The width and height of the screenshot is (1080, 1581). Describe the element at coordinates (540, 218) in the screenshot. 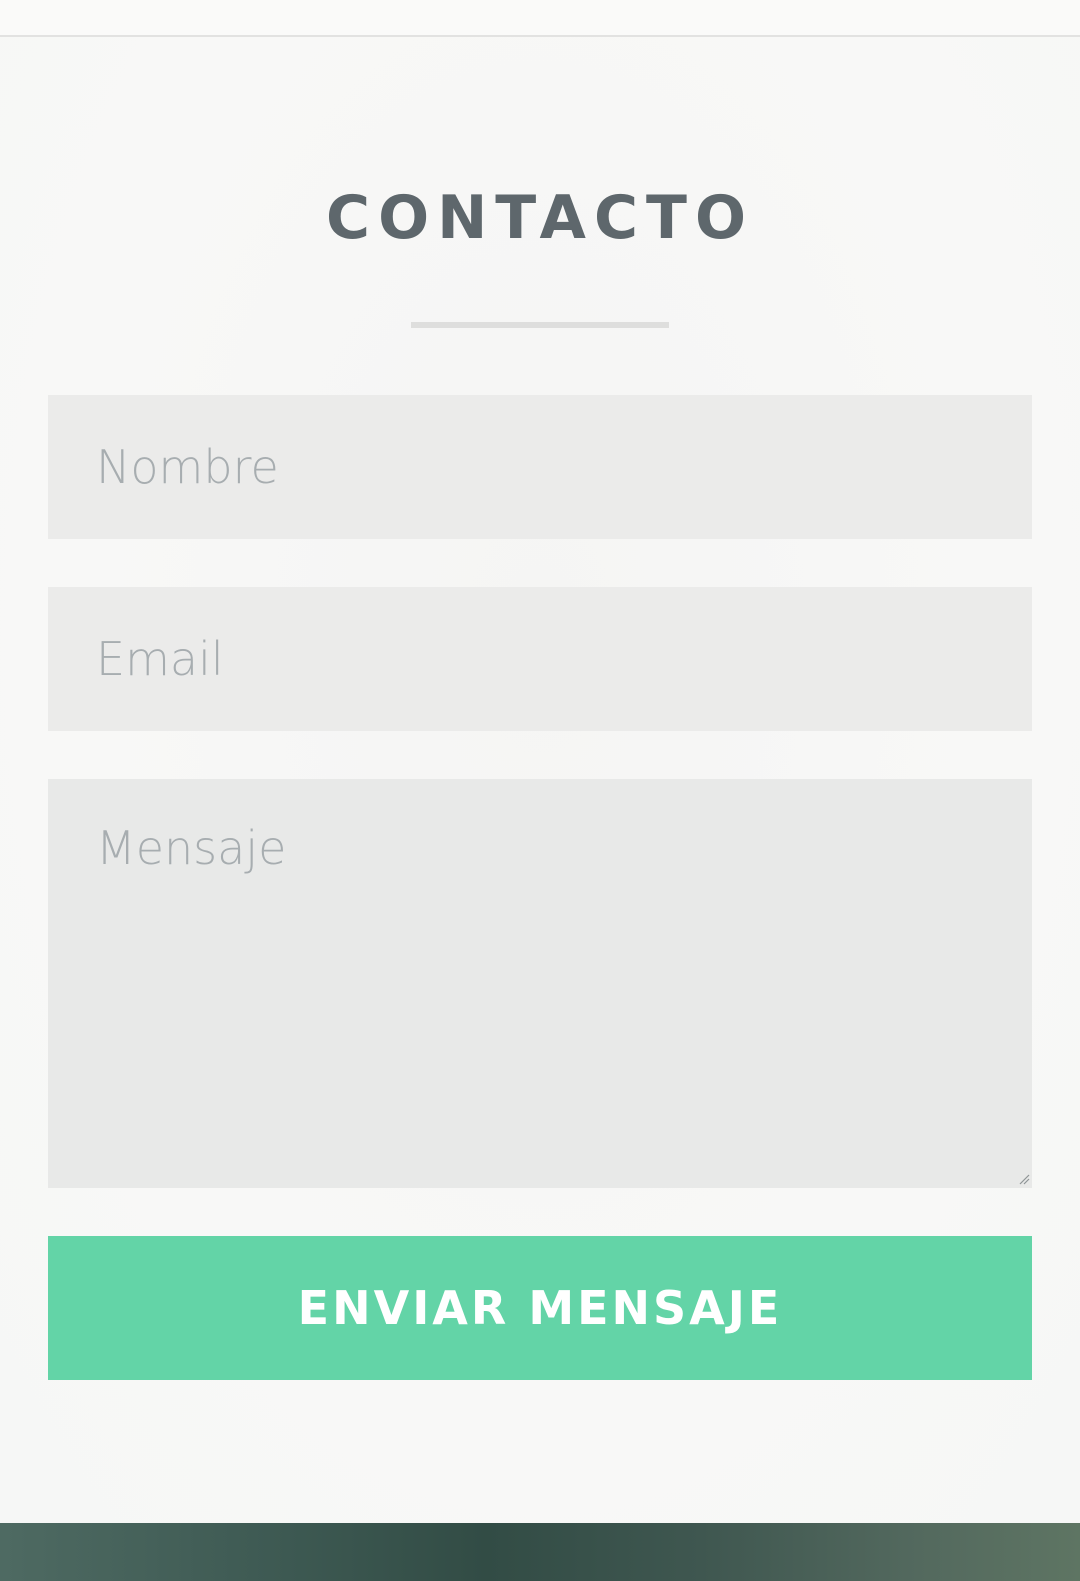

I see `section-title: CONTACTO` at that location.